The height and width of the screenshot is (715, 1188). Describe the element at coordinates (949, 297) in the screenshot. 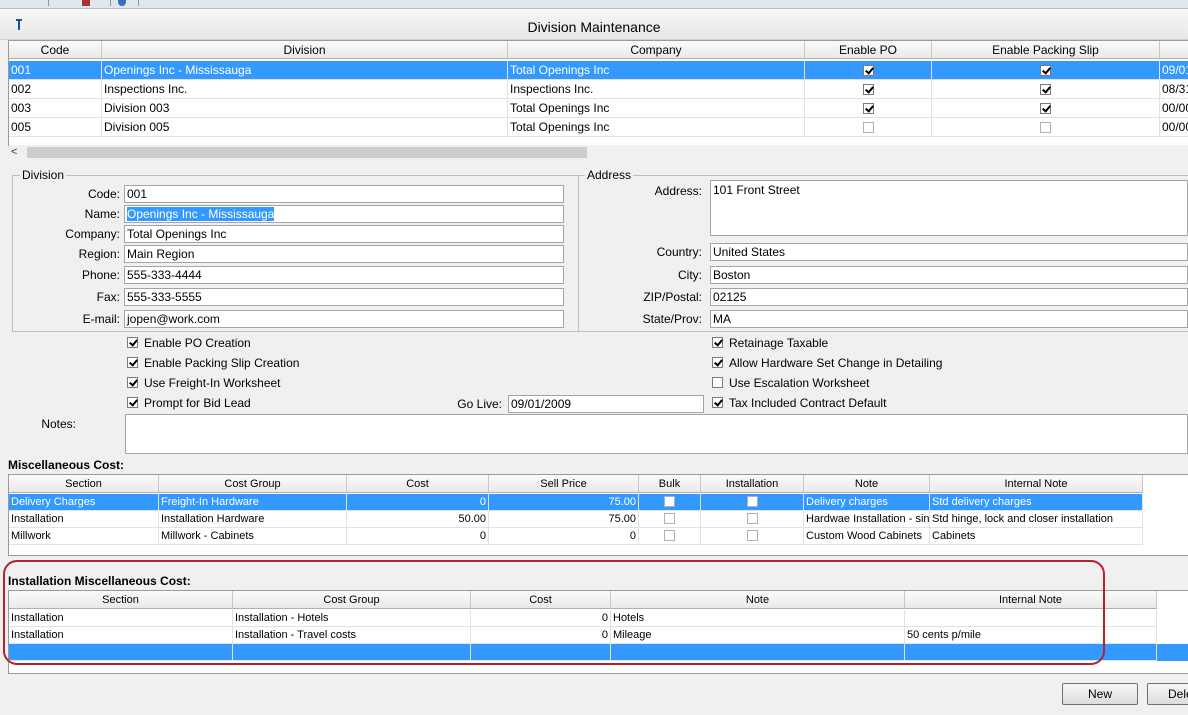

I see `zip-field: 02125` at that location.